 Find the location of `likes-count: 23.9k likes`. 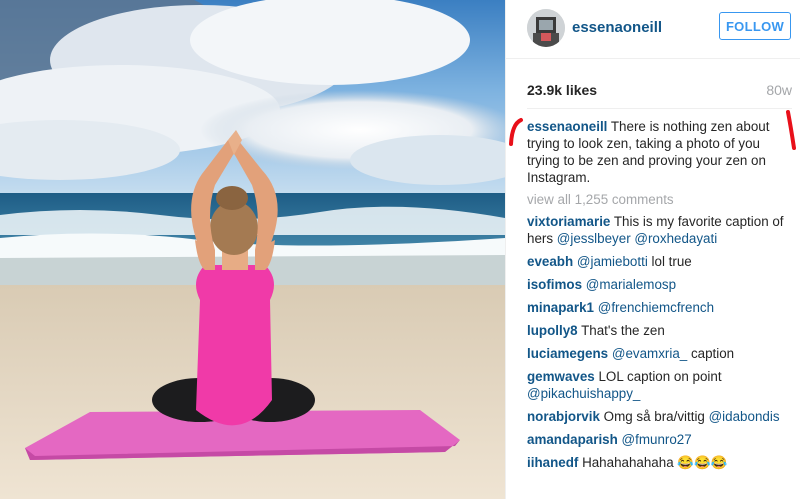

likes-count: 23.9k likes is located at coordinates (562, 90).